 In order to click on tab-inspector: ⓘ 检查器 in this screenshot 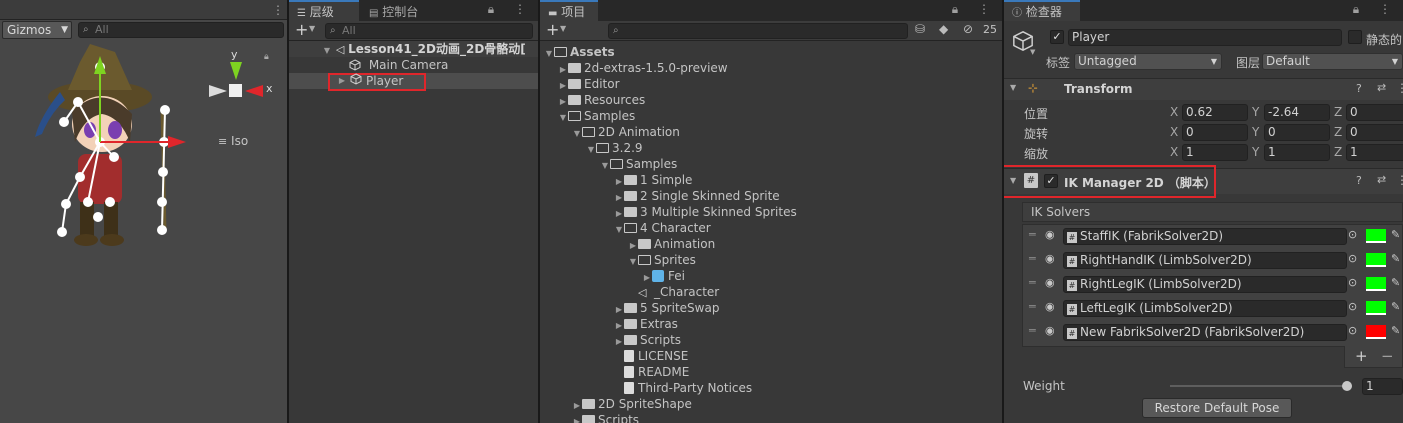, I will do `click(1042, 10)`.